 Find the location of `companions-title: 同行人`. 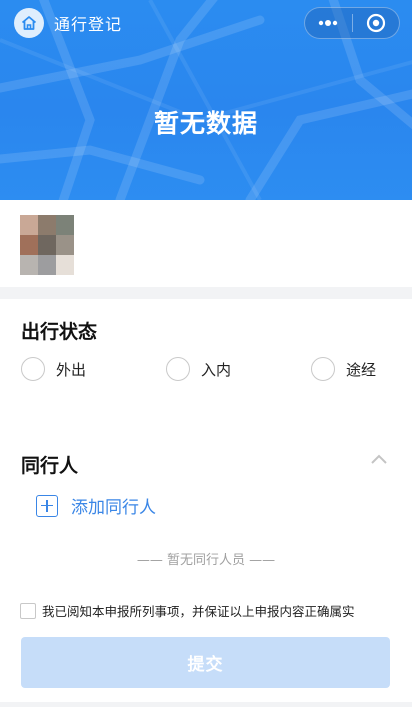

companions-title: 同行人 is located at coordinates (50, 466).